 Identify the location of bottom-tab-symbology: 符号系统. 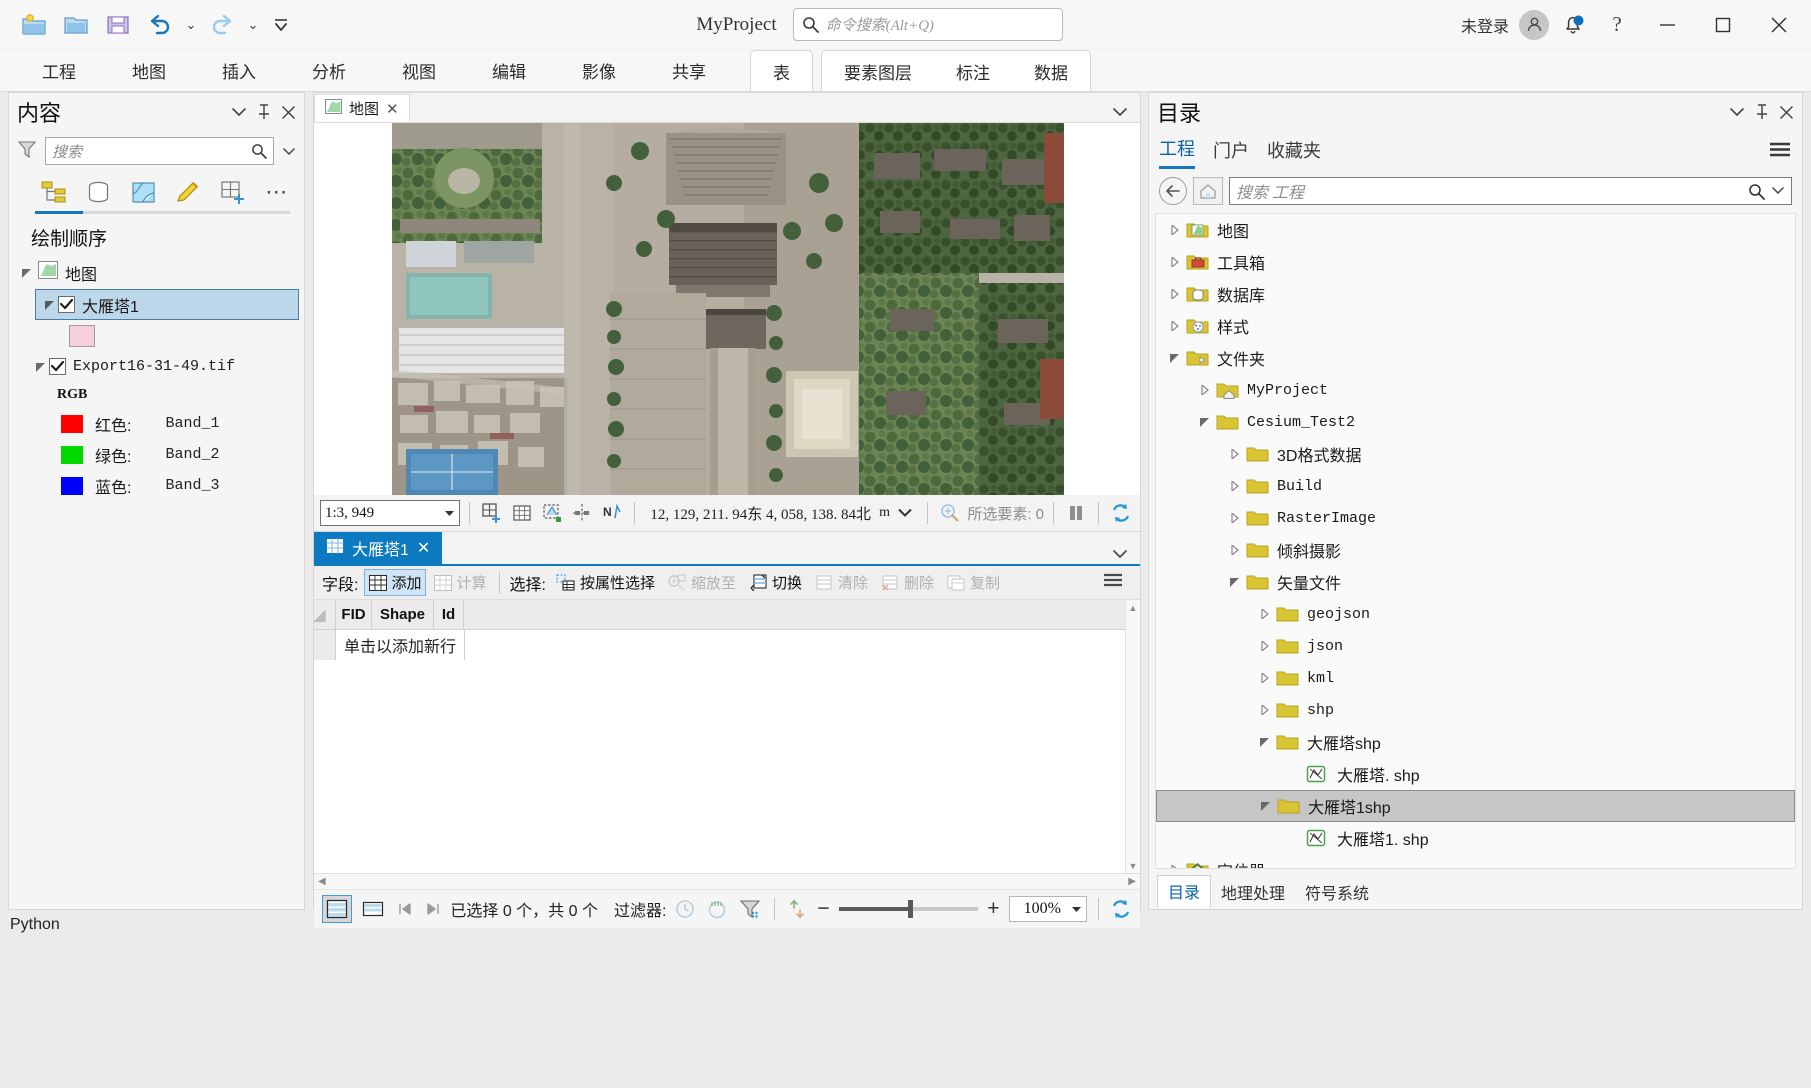
(1337, 892).